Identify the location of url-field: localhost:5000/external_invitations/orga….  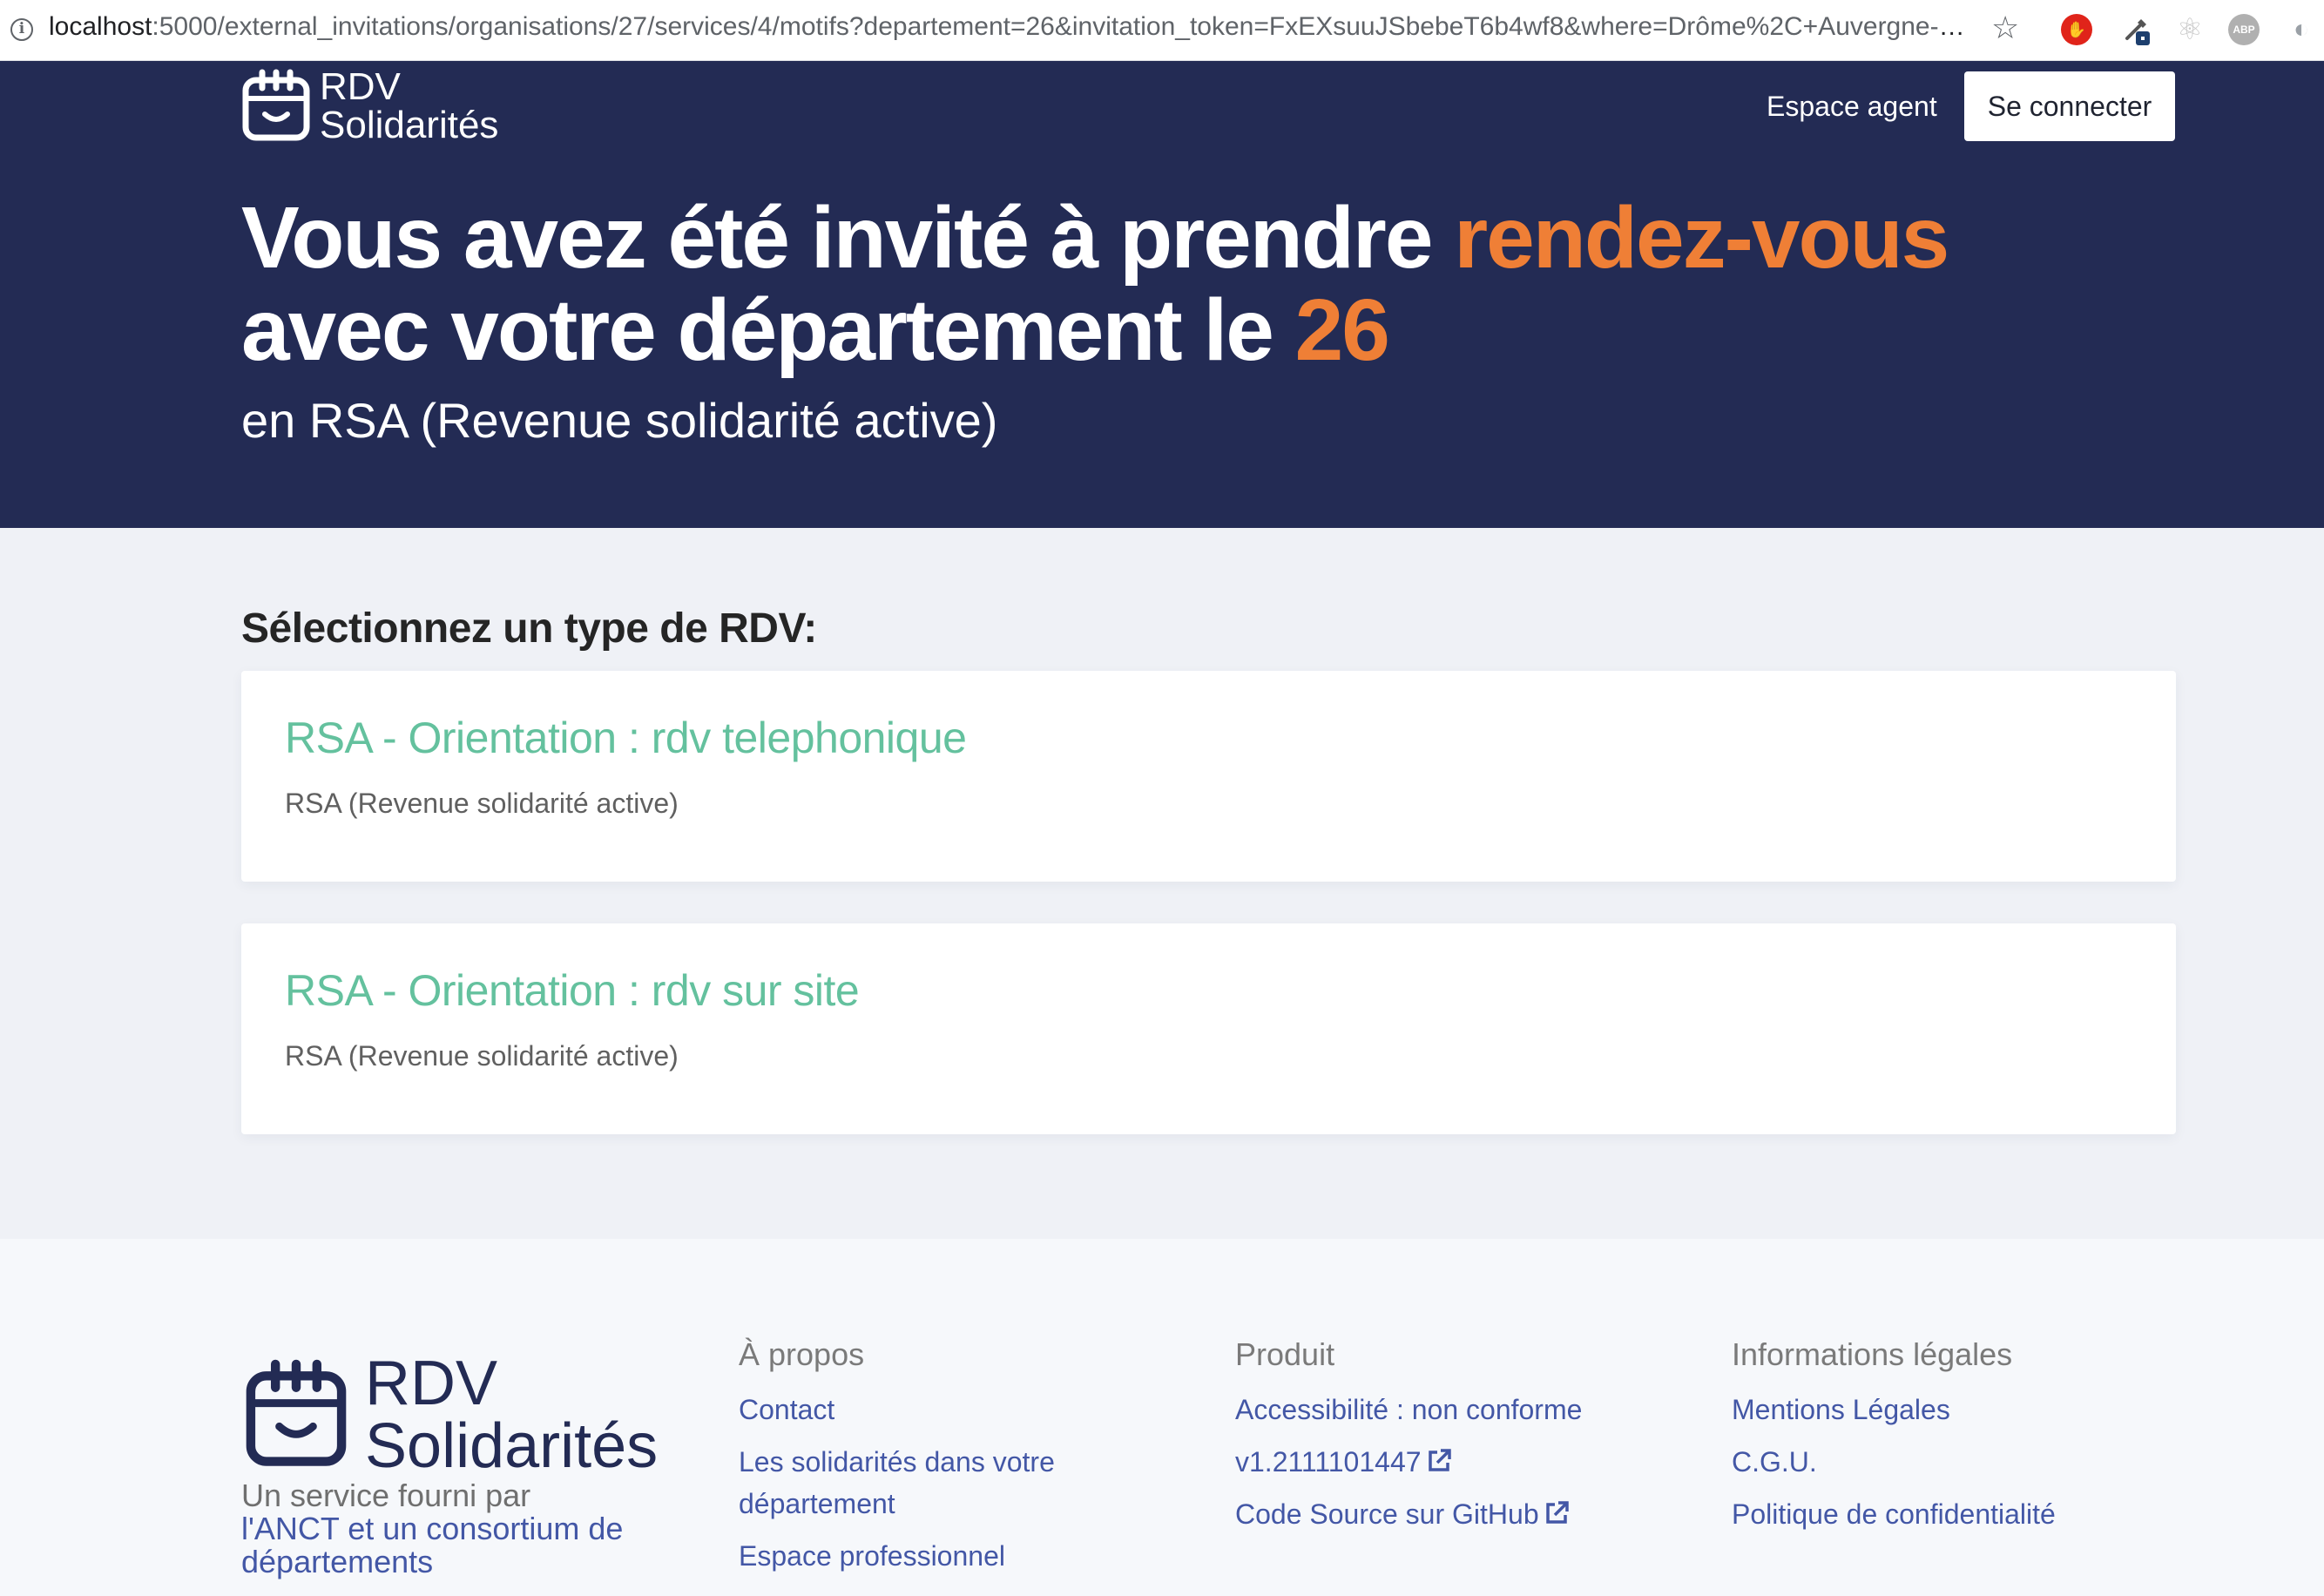
(1011, 27).